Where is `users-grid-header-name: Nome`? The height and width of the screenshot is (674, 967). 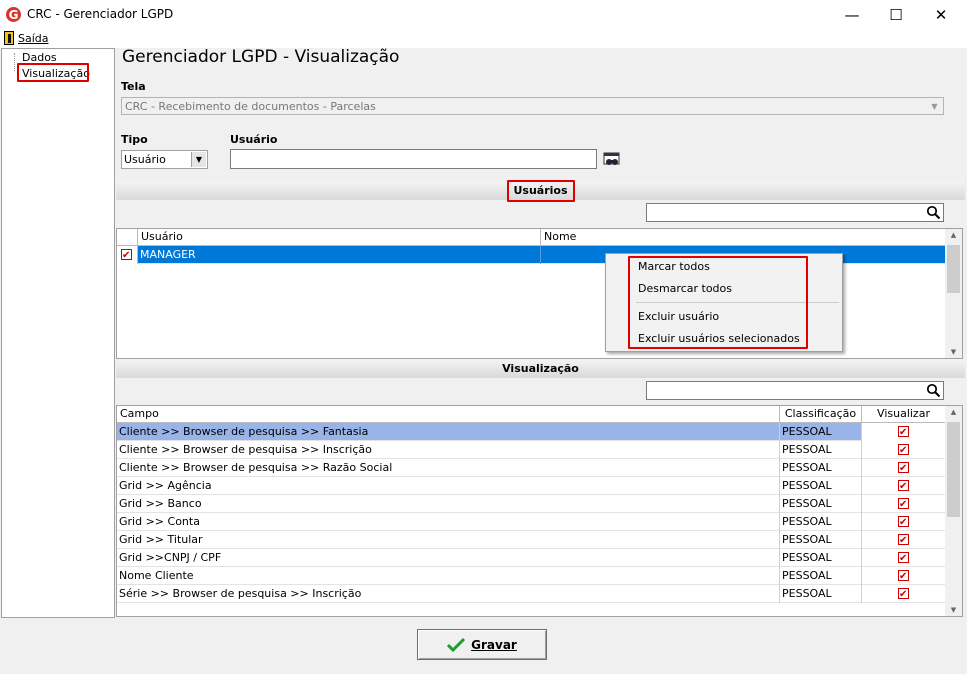 users-grid-header-name: Nome is located at coordinates (743, 237).